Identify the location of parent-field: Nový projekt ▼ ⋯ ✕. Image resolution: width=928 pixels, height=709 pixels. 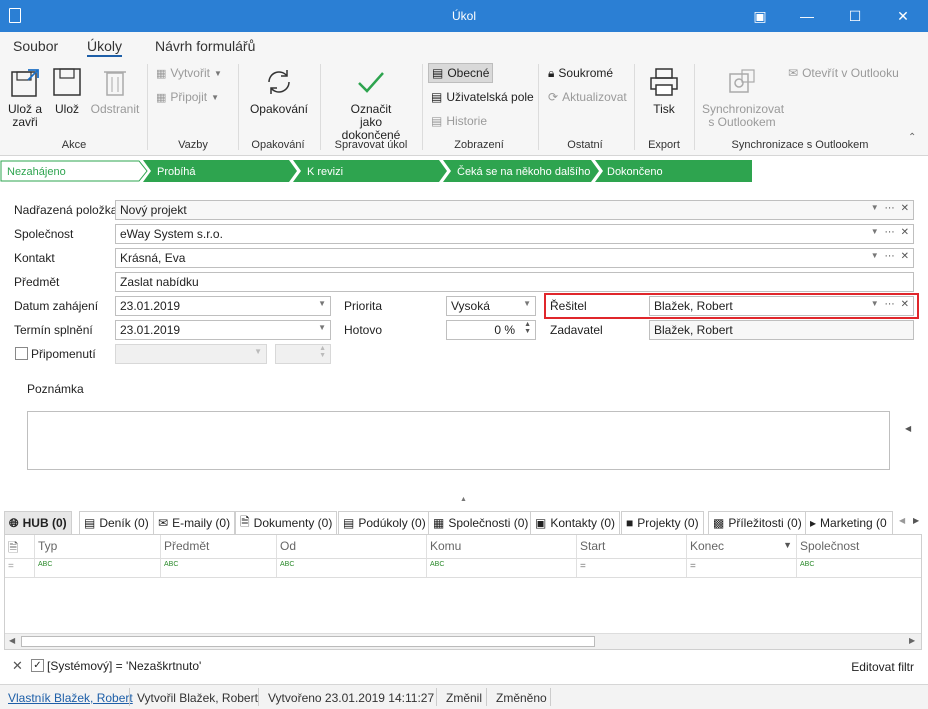
(514, 210).